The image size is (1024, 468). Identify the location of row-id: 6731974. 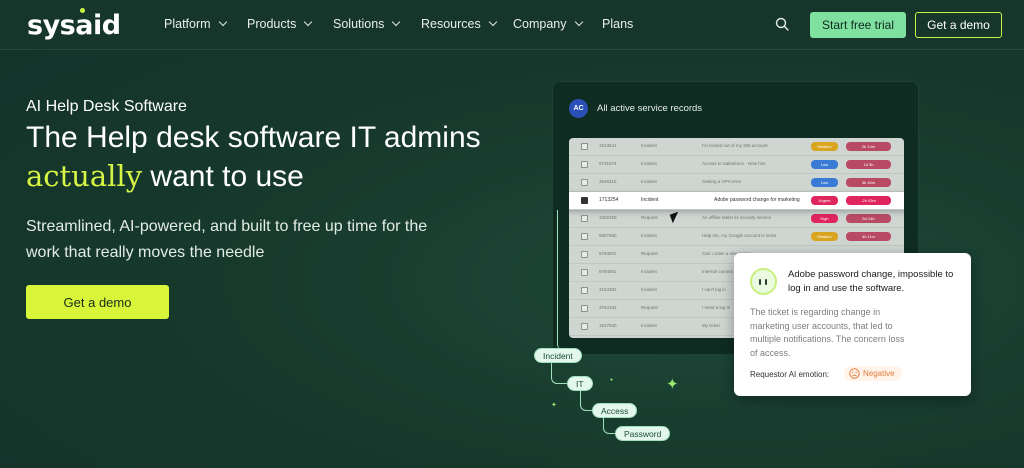
(608, 163).